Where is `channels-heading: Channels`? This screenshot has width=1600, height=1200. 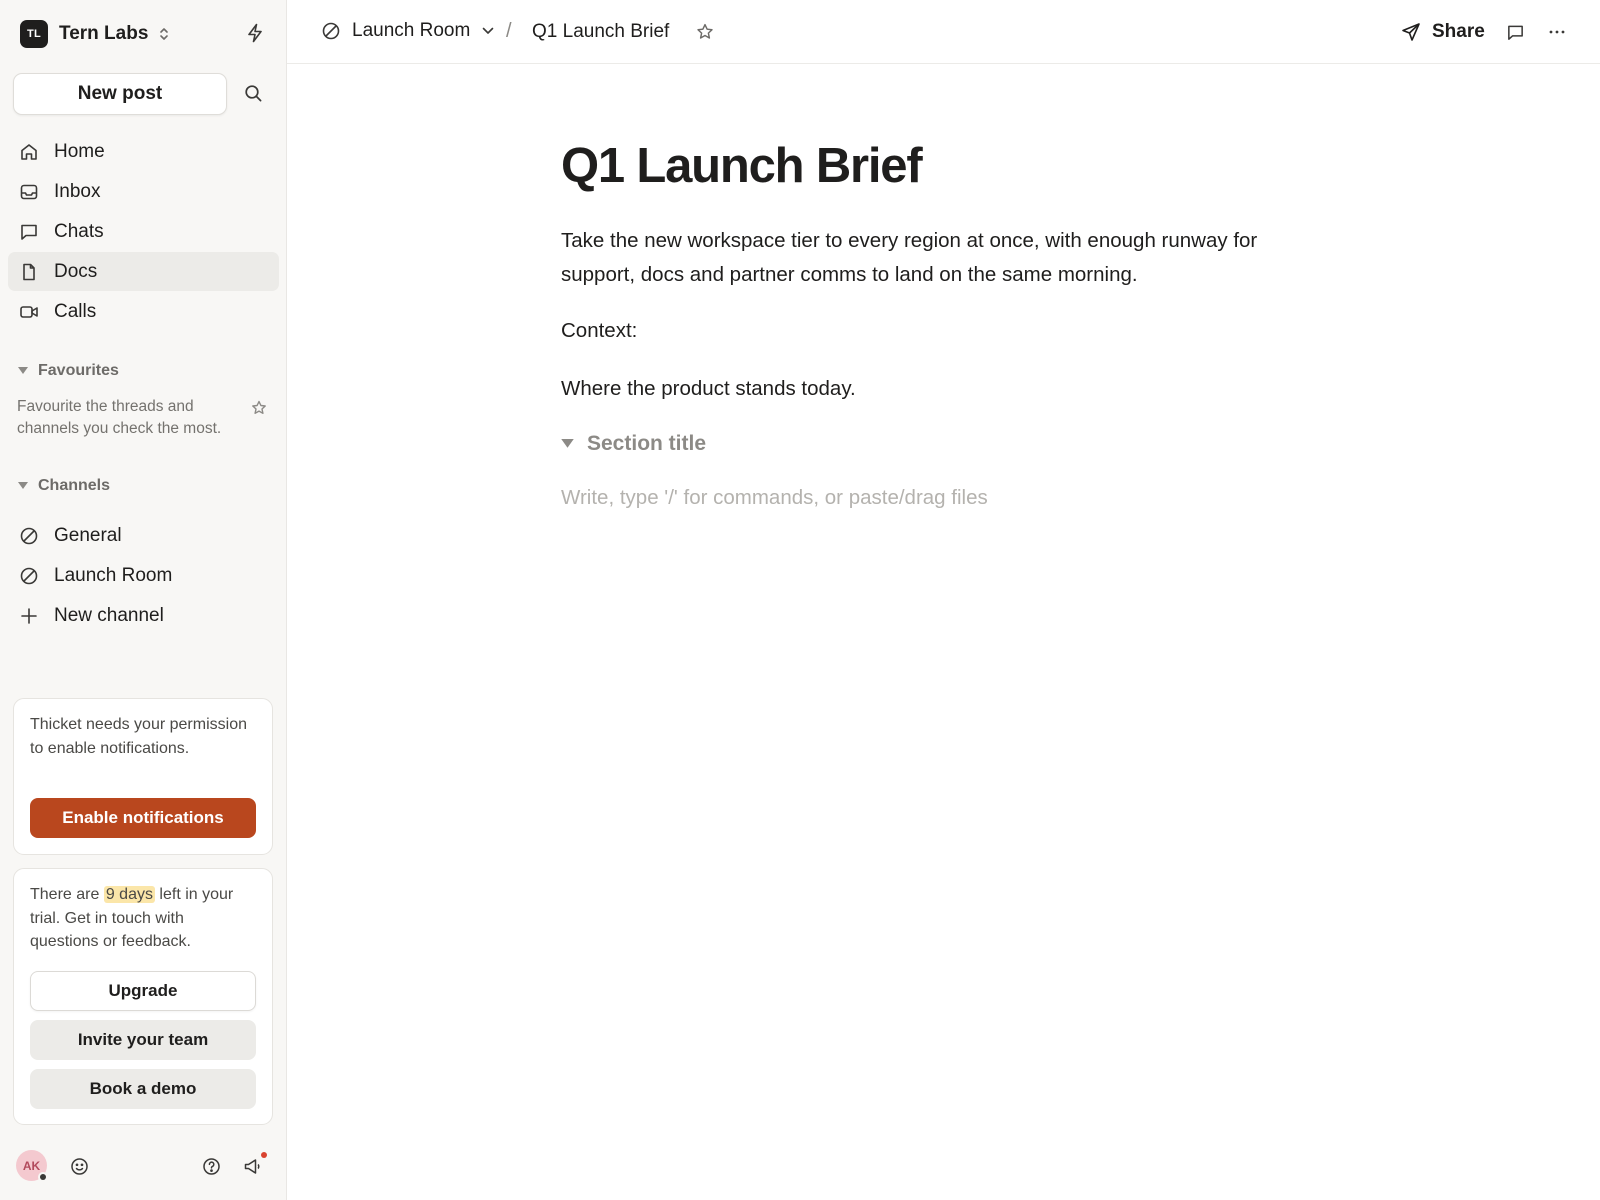 channels-heading: Channels is located at coordinates (74, 485).